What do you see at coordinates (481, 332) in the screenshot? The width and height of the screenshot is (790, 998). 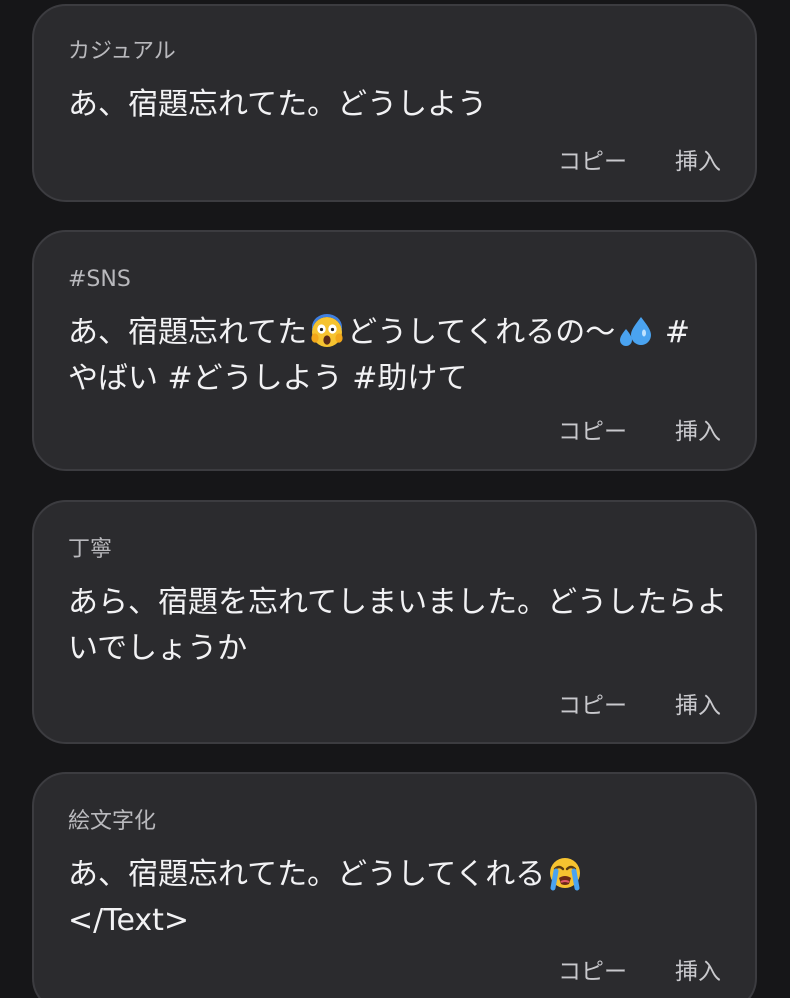 I see `suggestion-text-part: どうしてくれるの〜` at bounding box center [481, 332].